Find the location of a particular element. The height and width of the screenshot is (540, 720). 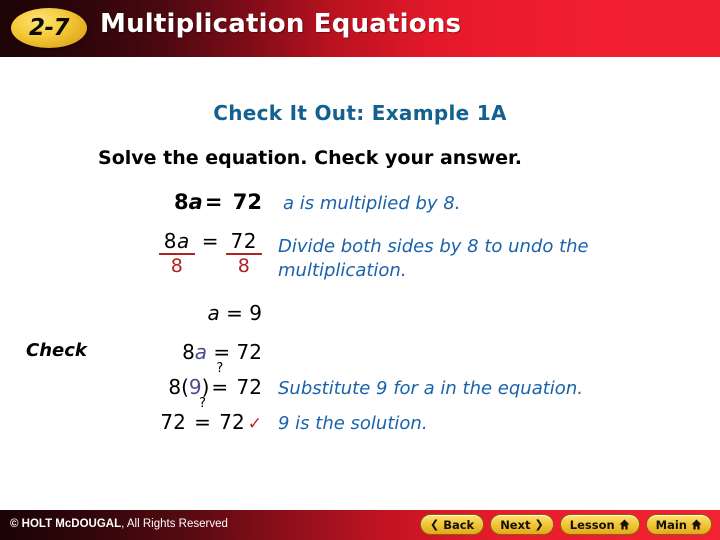

slide-title: Multiplication Equations is located at coordinates (281, 24).